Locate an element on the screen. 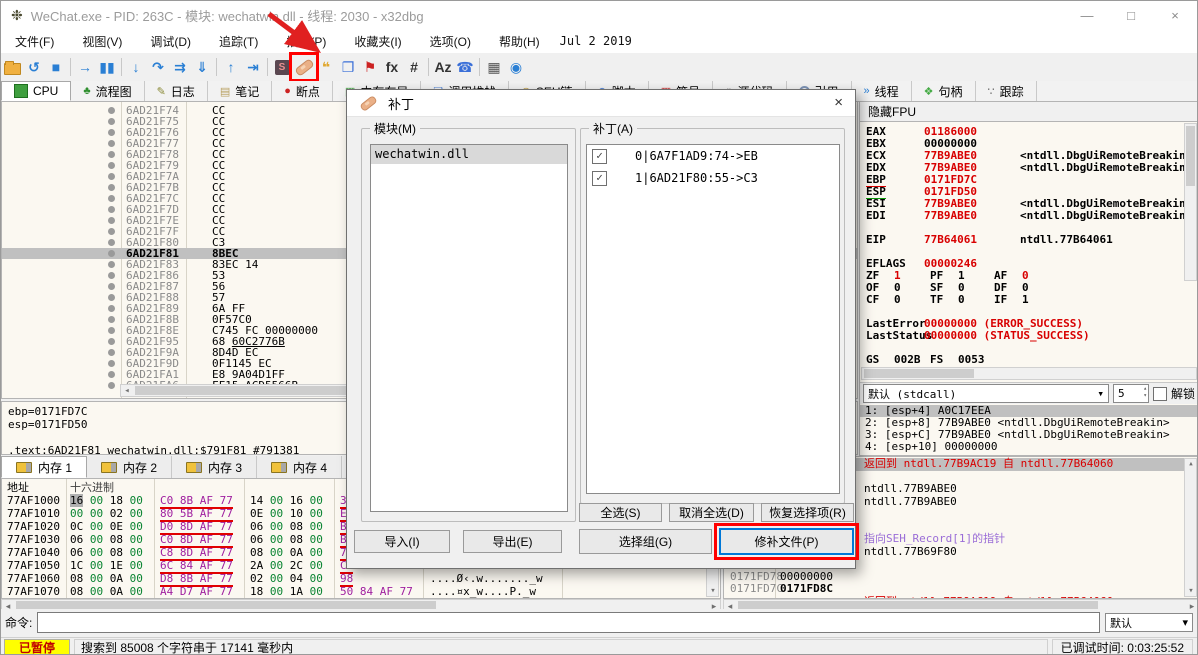 The width and height of the screenshot is (1198, 655). registers-hscrollbar is located at coordinates (1029, 373).